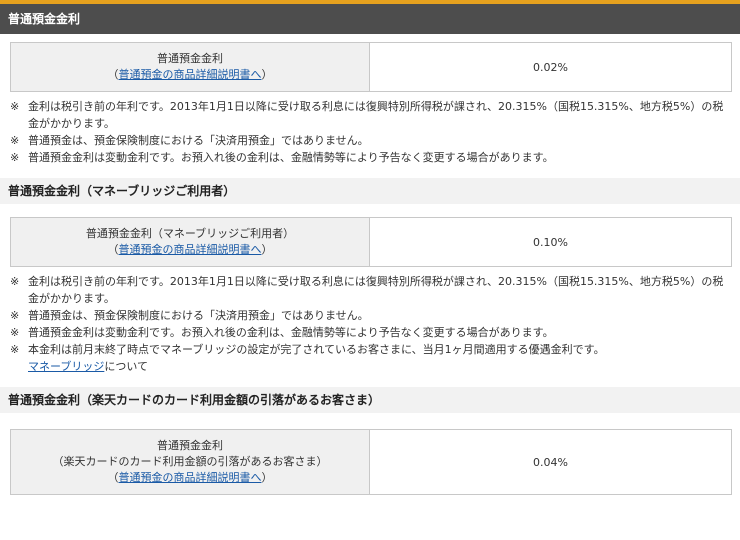 The height and width of the screenshot is (540, 740). I want to click on rate-label-sub: （楽天カードのカード利用金額の引落があるお客さま）, so click(190, 461).